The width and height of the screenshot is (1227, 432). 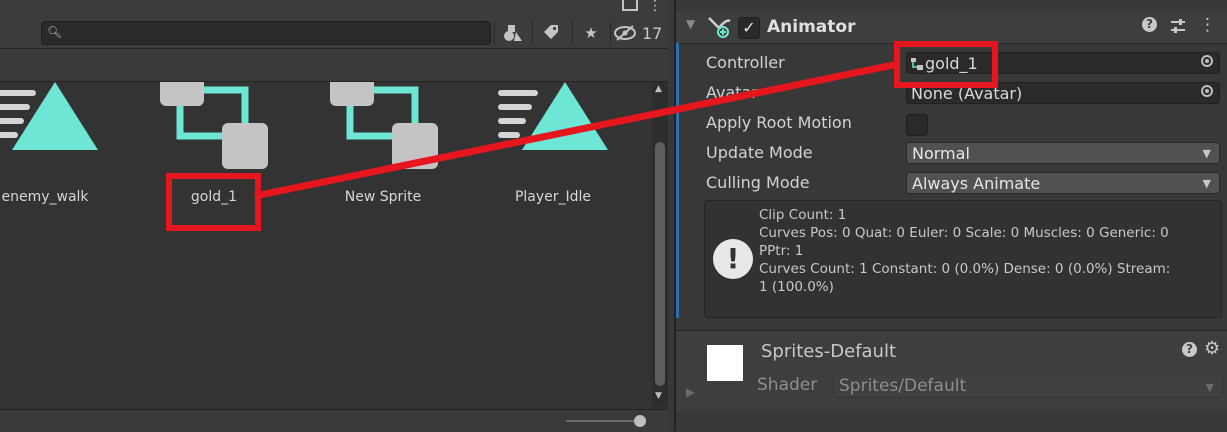 I want to click on shapes-icon, so click(x=513, y=33).